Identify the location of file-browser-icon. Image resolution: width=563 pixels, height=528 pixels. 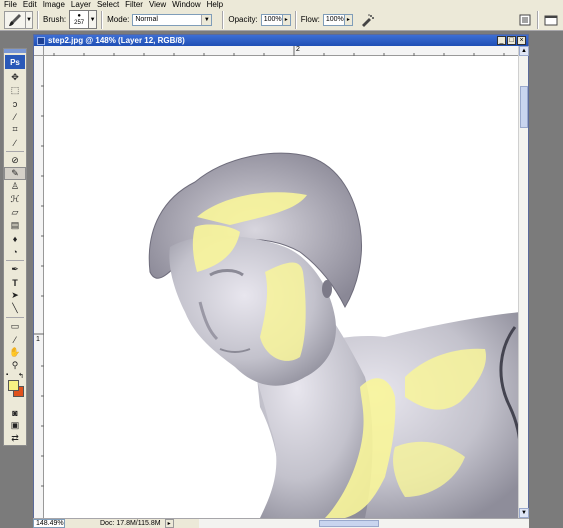
(525, 19).